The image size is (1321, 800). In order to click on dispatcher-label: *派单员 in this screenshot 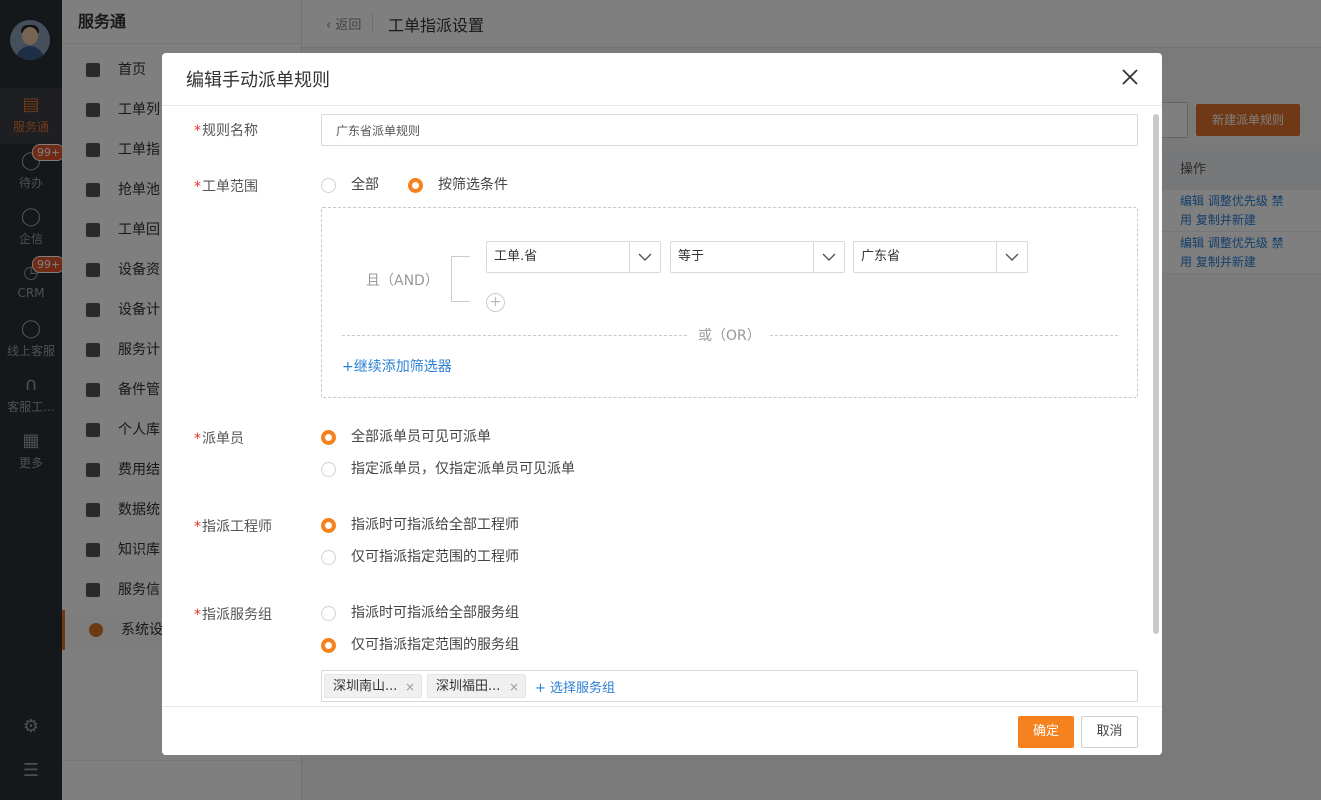, I will do `click(219, 439)`.